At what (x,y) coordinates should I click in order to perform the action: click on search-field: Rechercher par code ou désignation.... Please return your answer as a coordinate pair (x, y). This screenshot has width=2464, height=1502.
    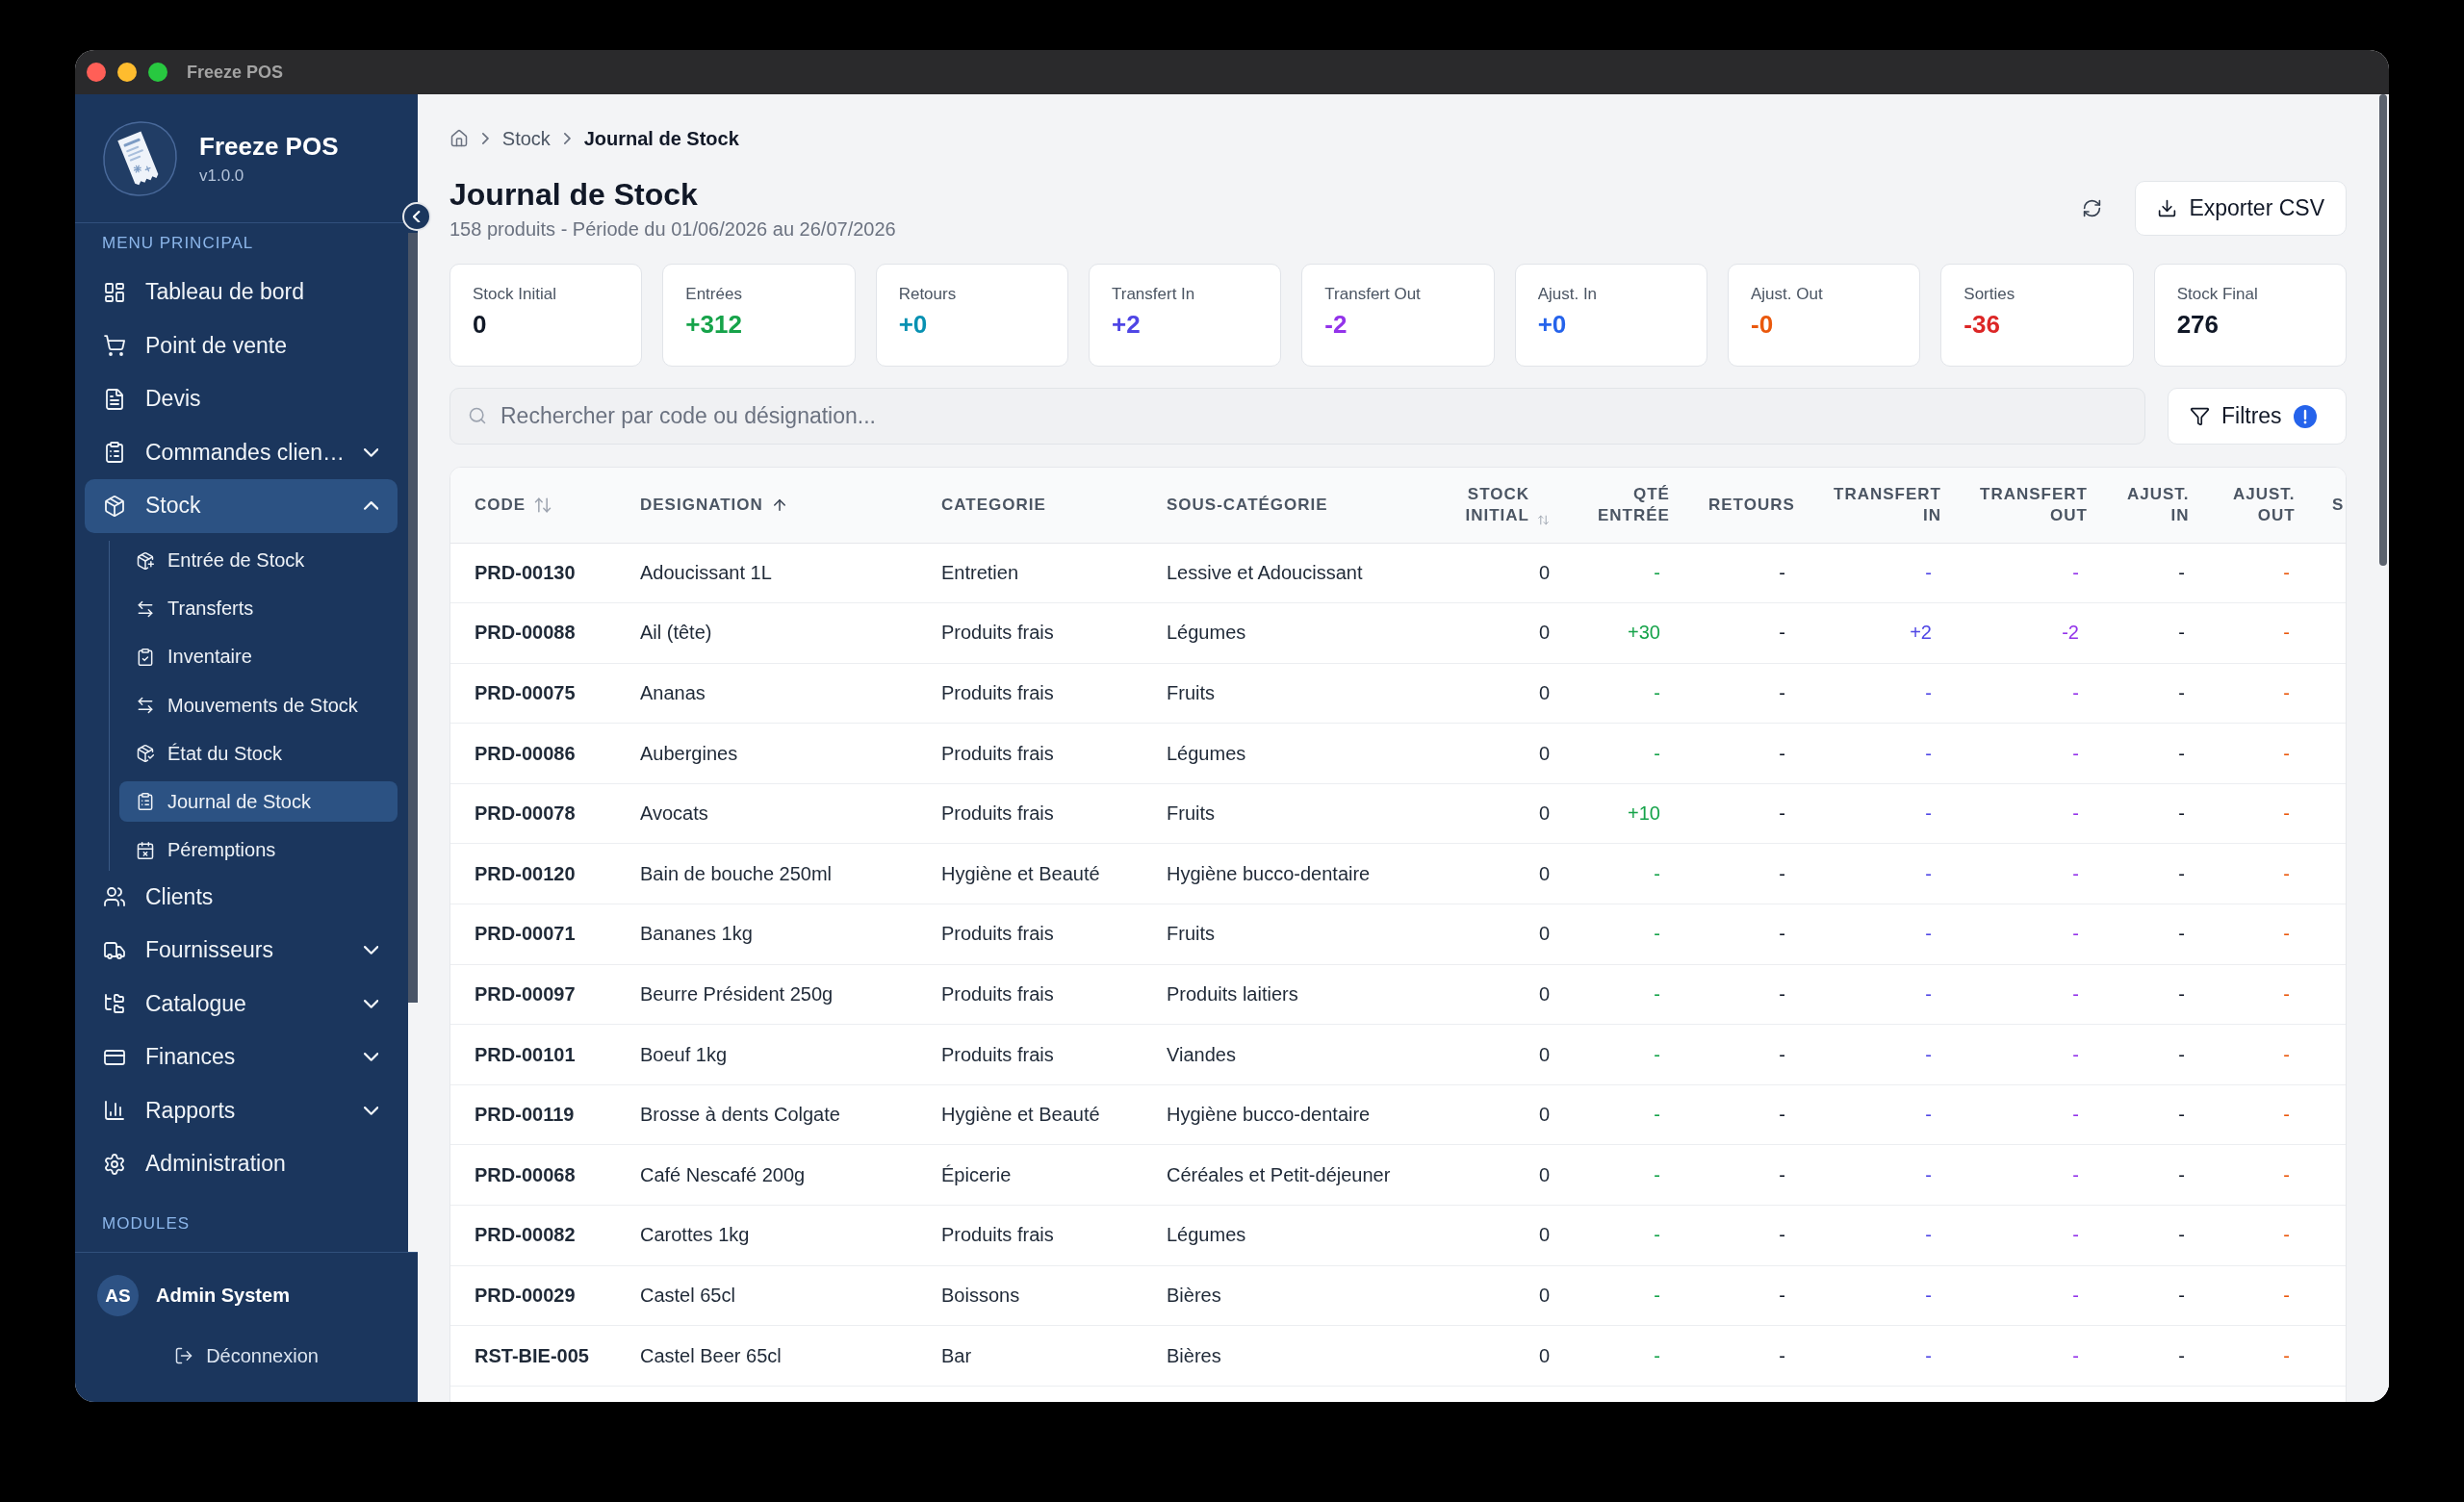
    Looking at the image, I should click on (1297, 417).